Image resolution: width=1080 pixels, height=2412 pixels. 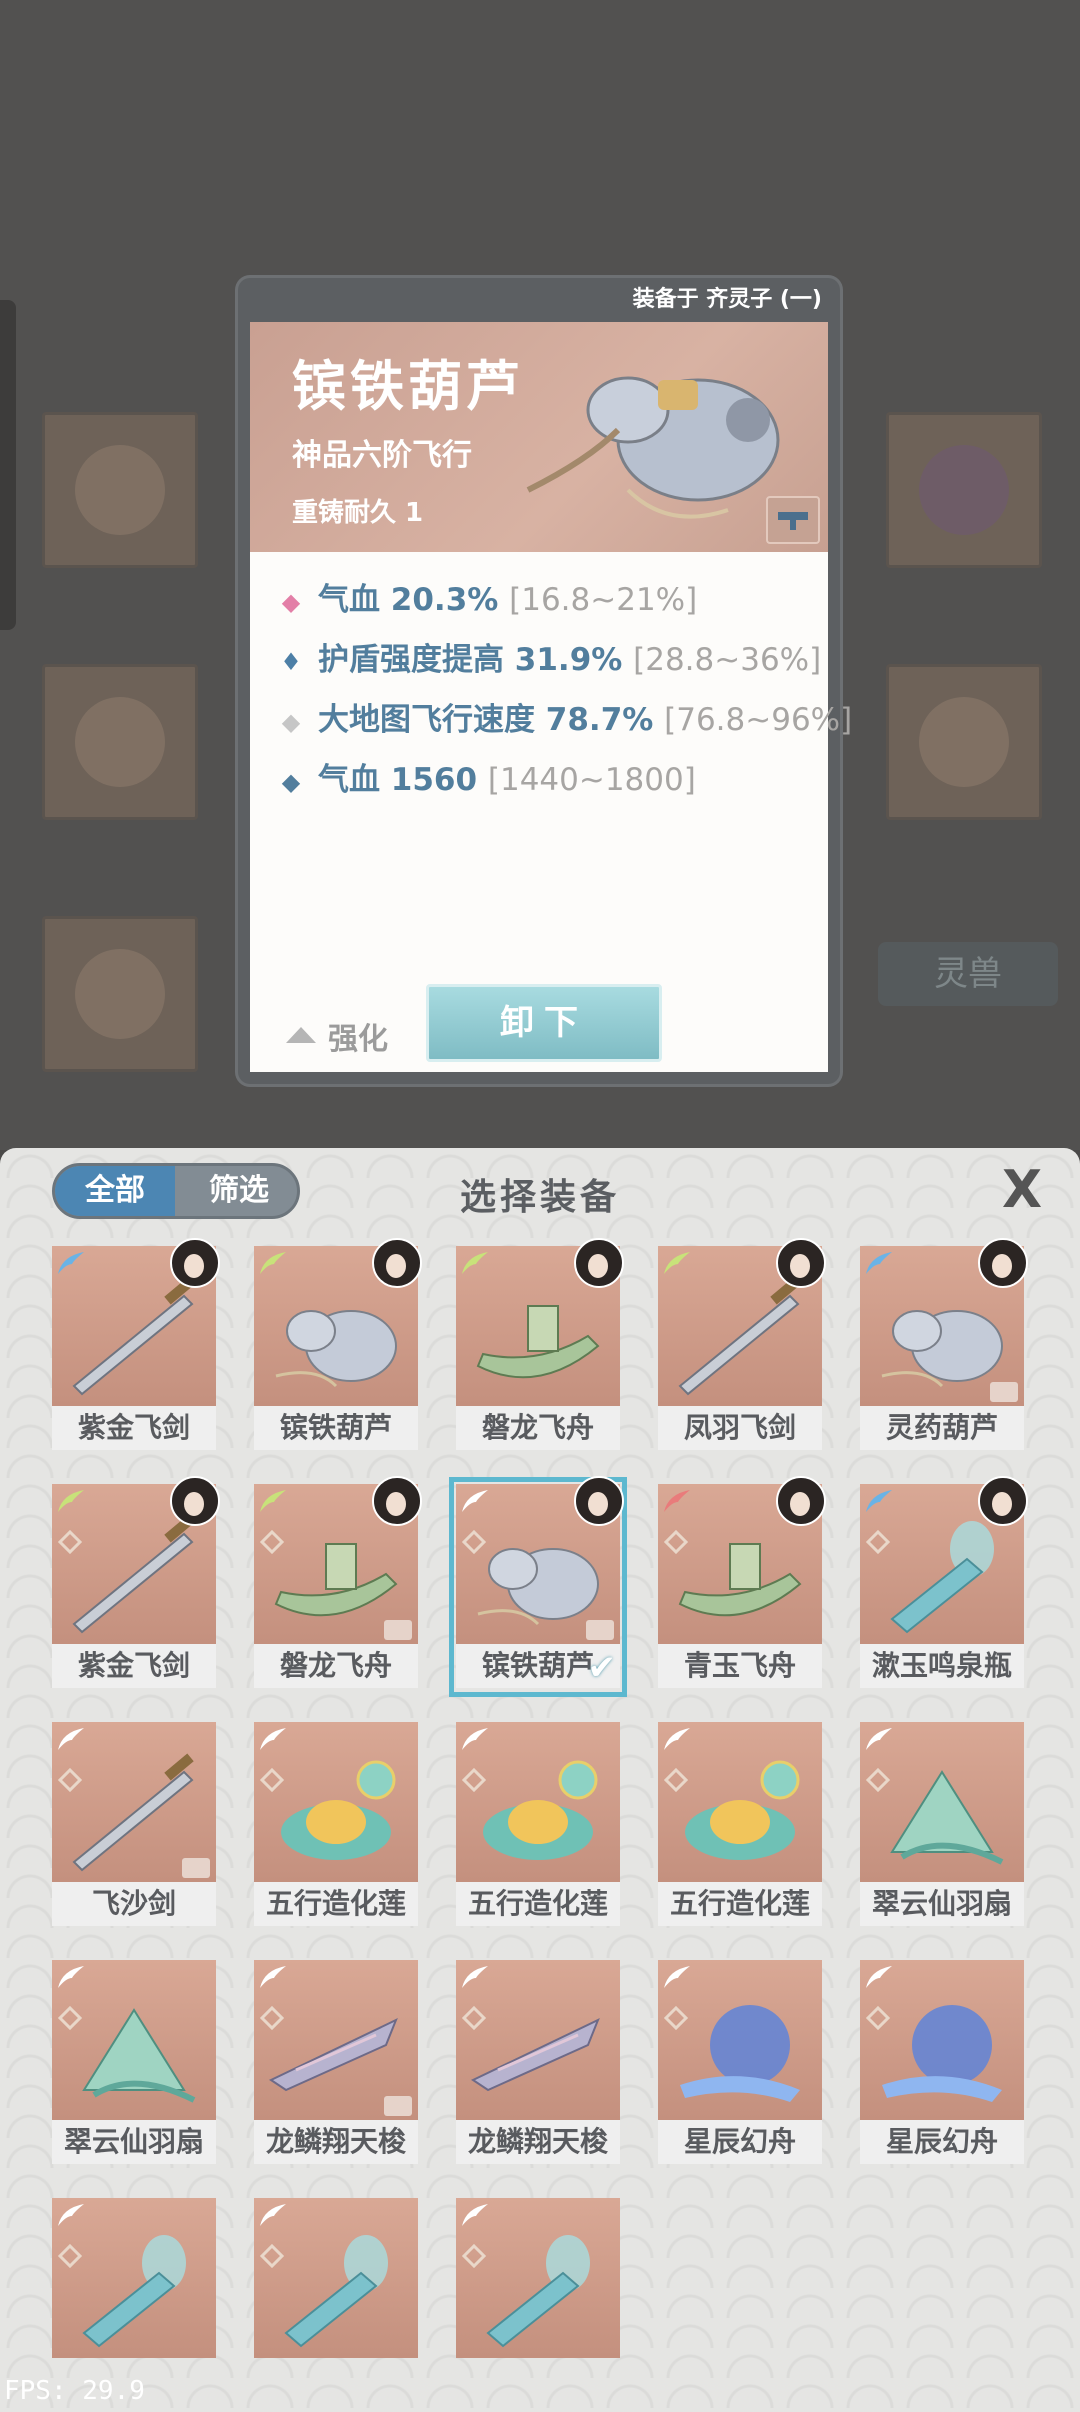 What do you see at coordinates (74, 2391) in the screenshot?
I see `fps-counter: FPS: 29.9` at bounding box center [74, 2391].